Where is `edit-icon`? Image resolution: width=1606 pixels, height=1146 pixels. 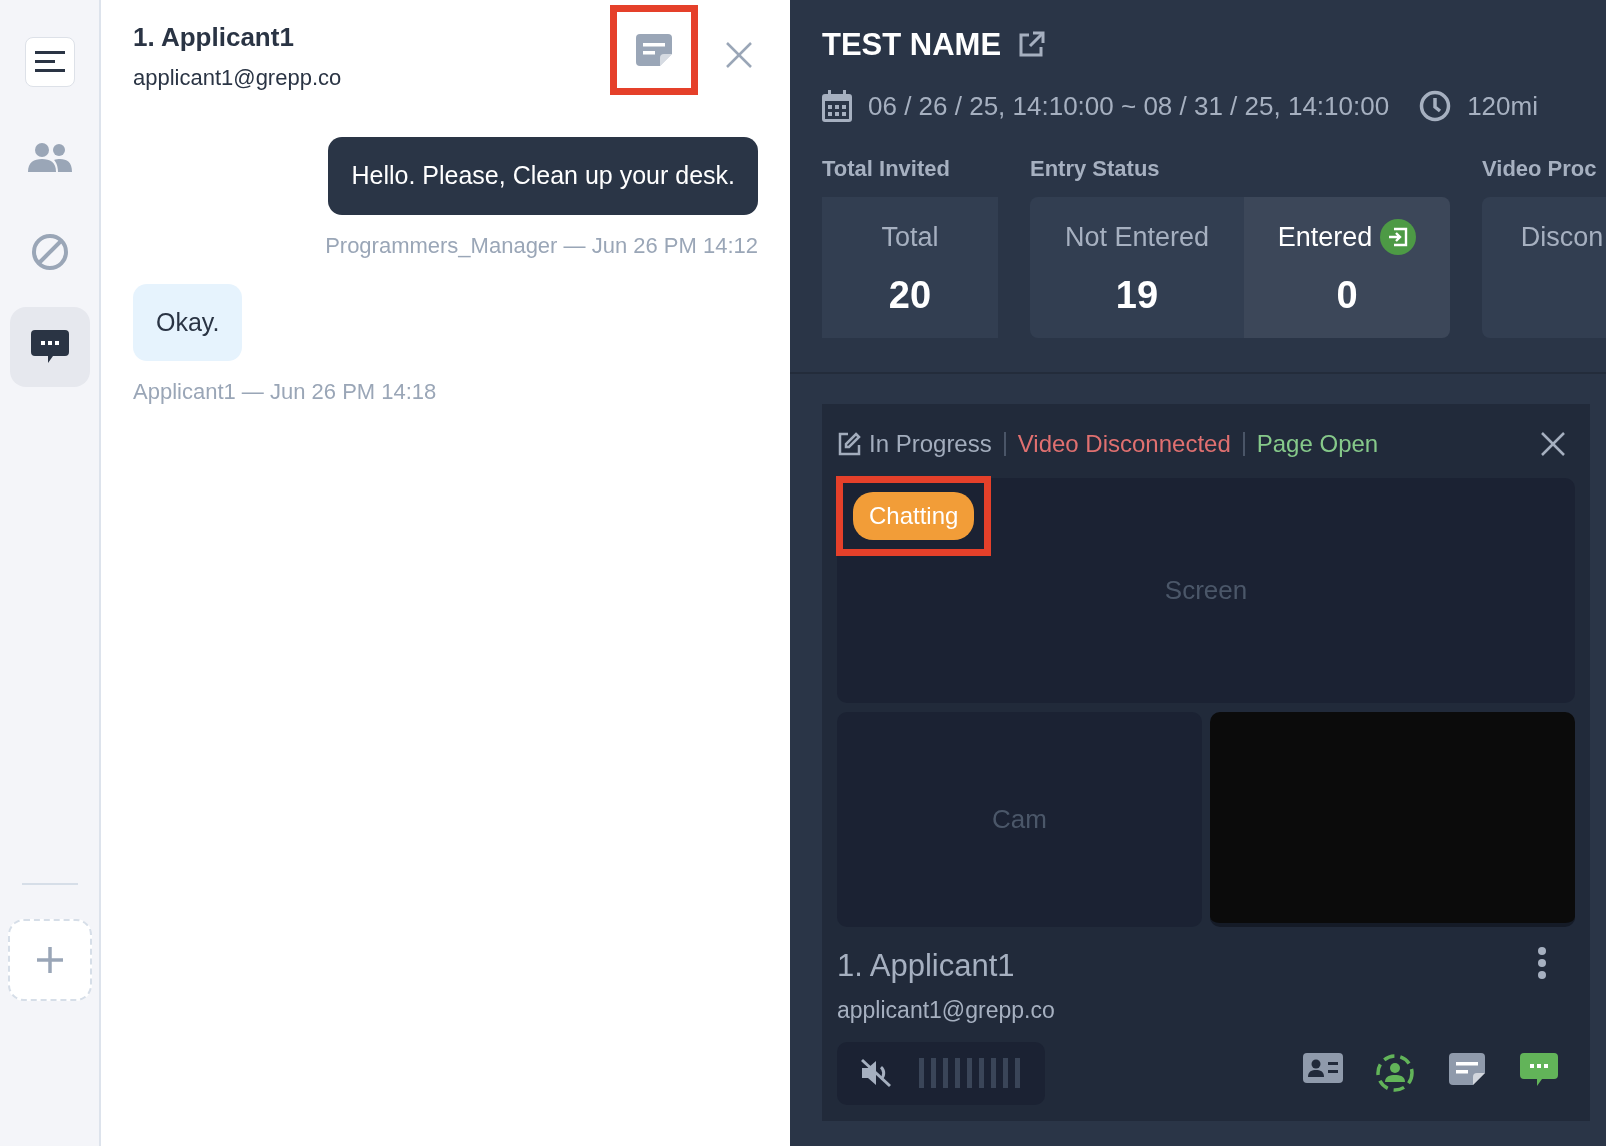 edit-icon is located at coordinates (849, 443).